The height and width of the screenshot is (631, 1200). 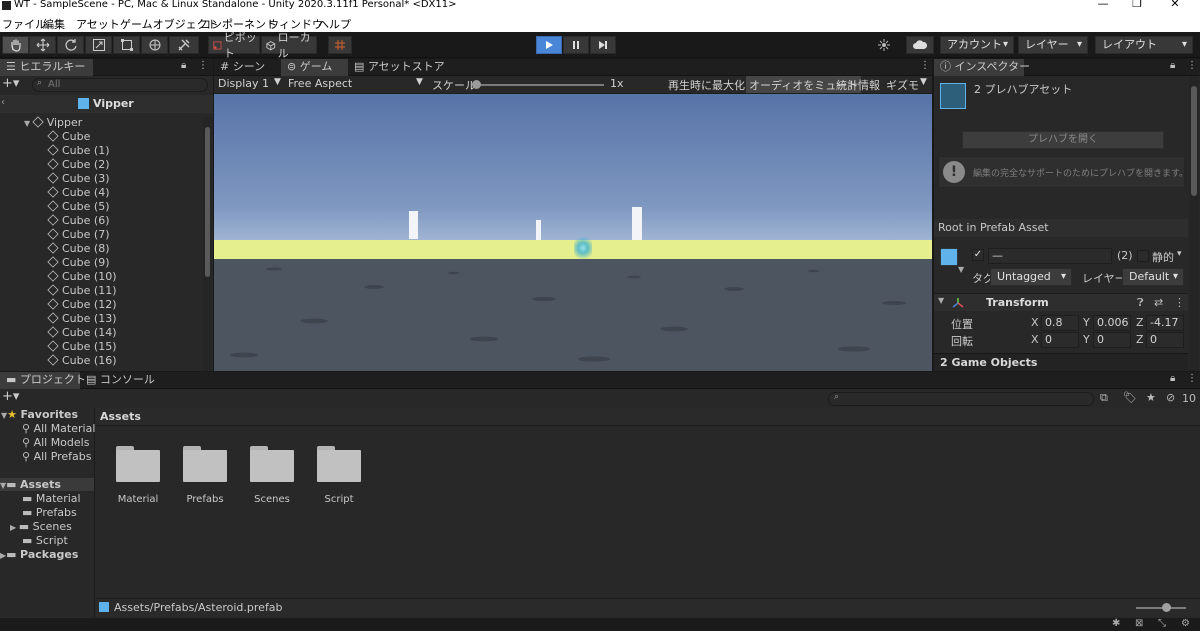 I want to click on grid-snap-button, so click(x=340, y=45).